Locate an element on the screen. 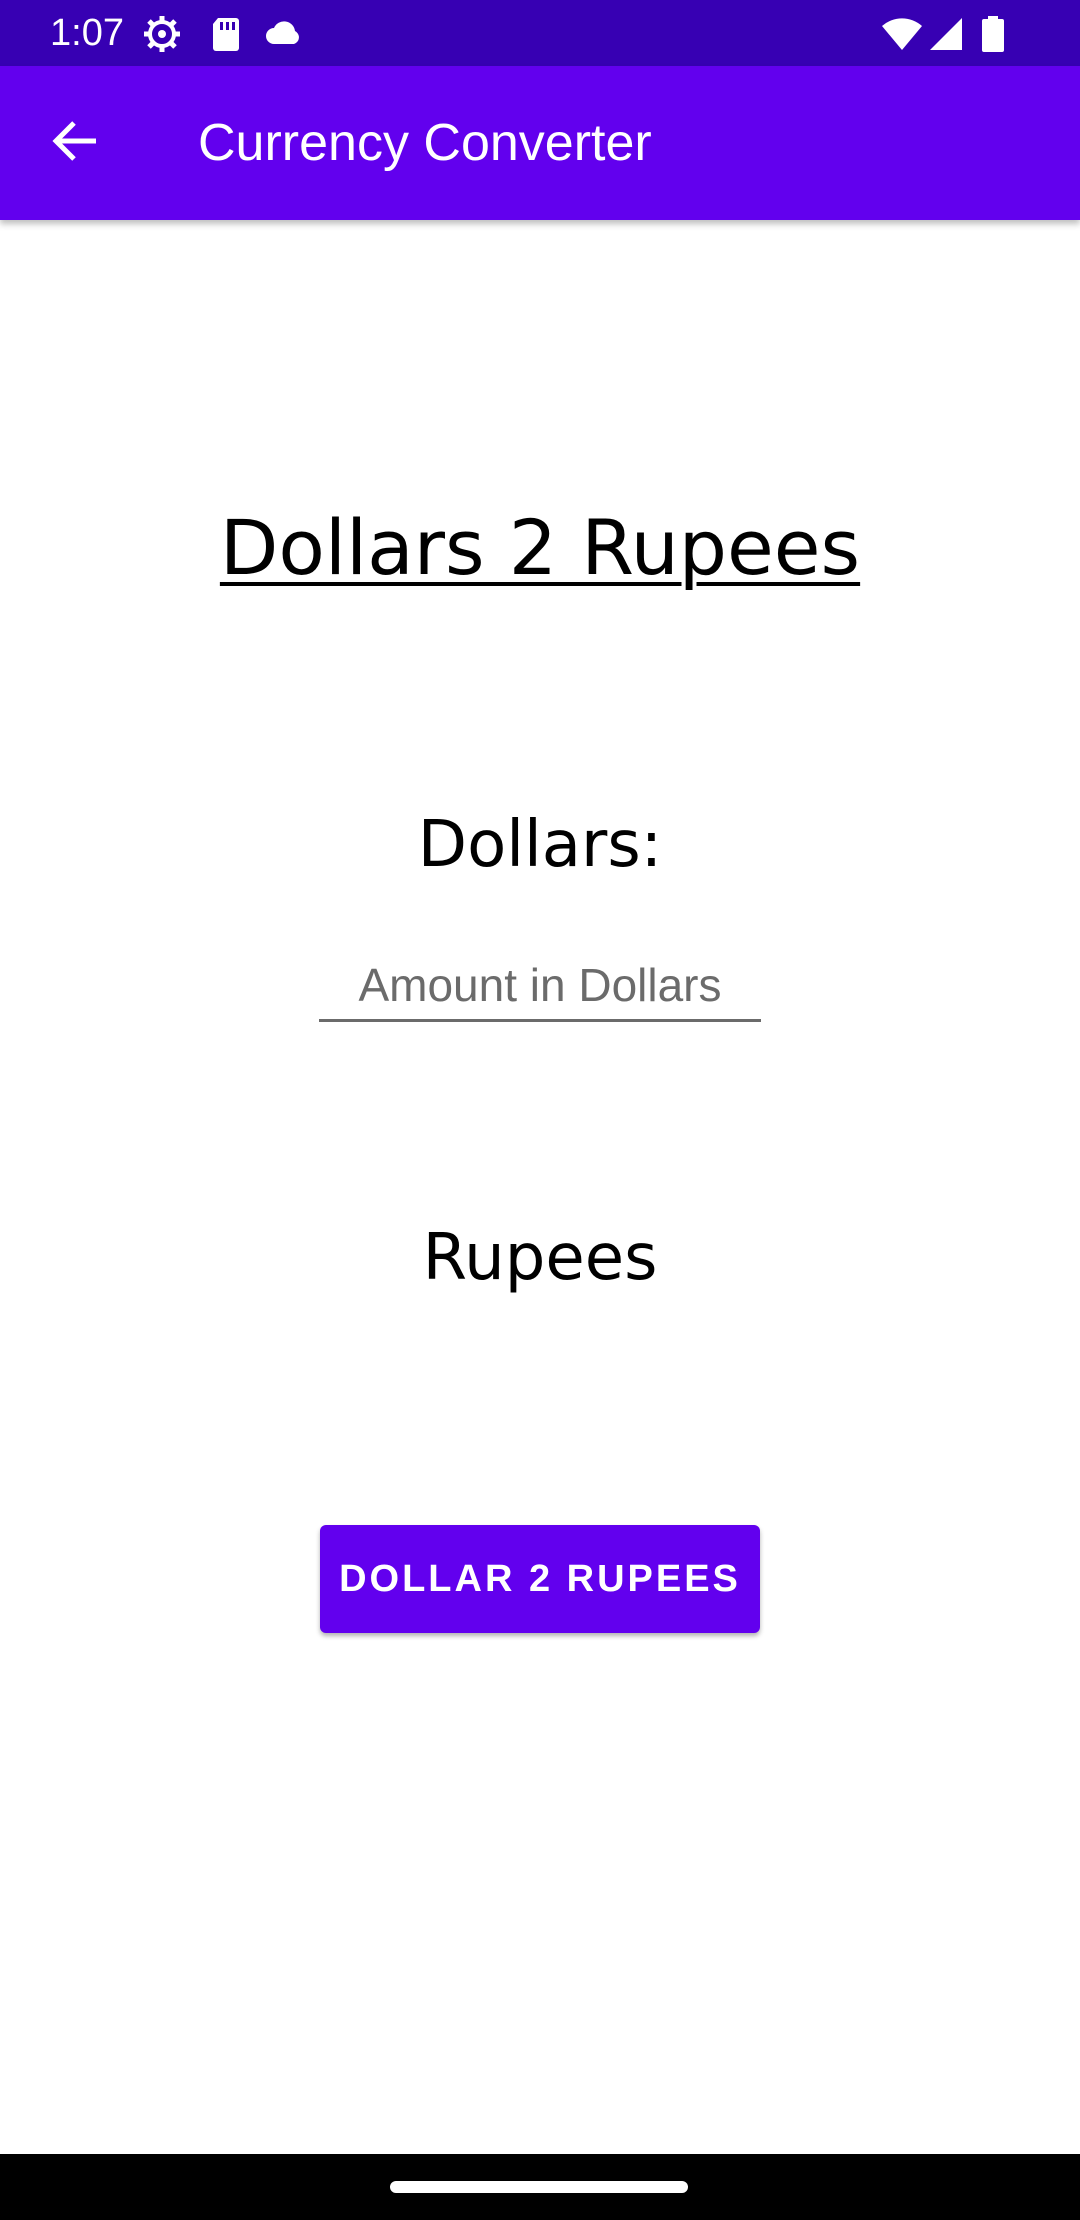 The width and height of the screenshot is (1080, 2220). home-gesture-bar is located at coordinates (539, 2187).